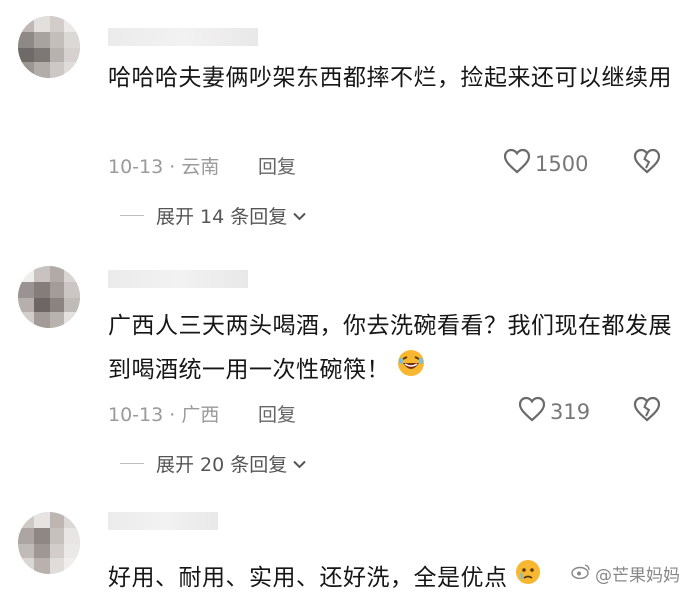  I want to click on like-count: 319, so click(570, 411).